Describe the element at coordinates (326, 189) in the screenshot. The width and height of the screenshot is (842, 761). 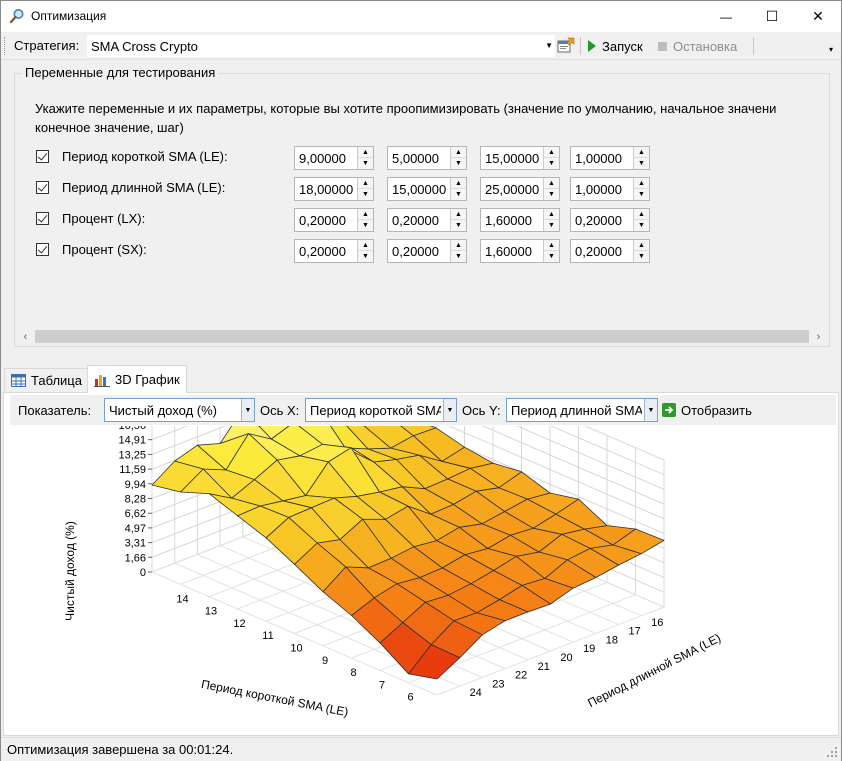
I see `param-default-value: 18,00000` at that location.